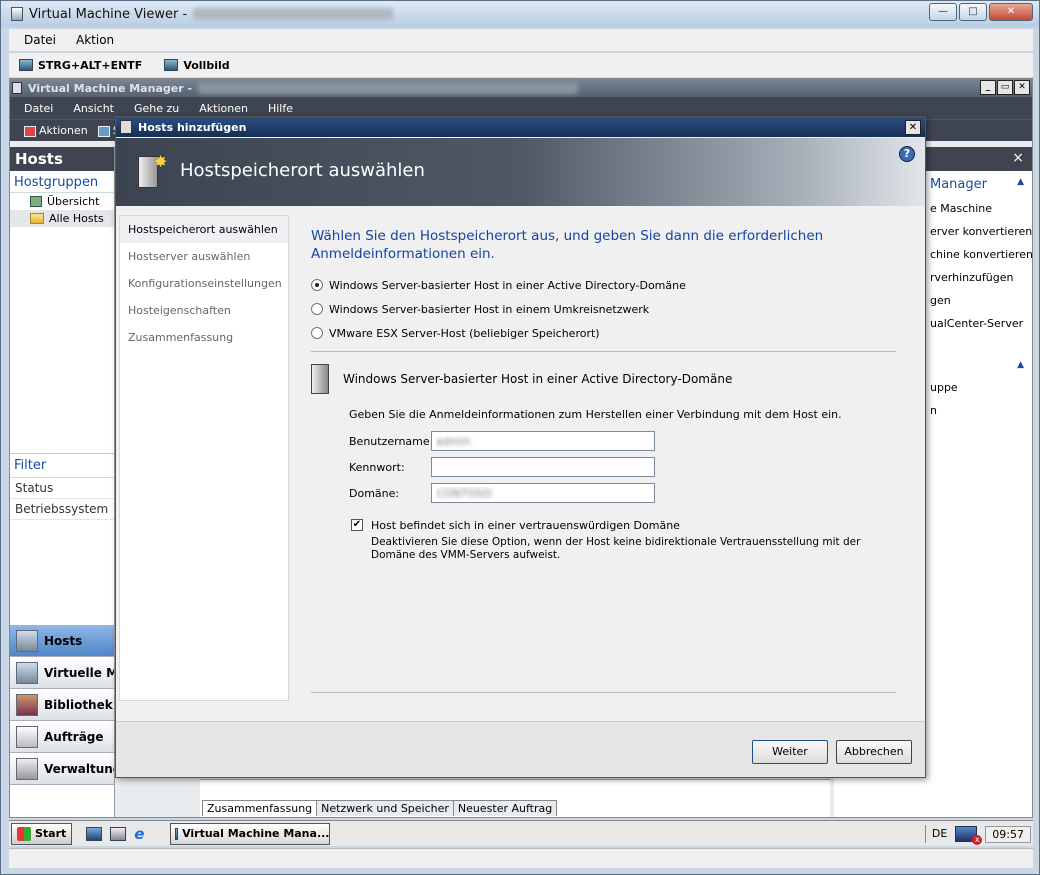 The image size is (1040, 875). What do you see at coordinates (223, 108) in the screenshot?
I see `vmm-menu-aktionen: Aktionen` at bounding box center [223, 108].